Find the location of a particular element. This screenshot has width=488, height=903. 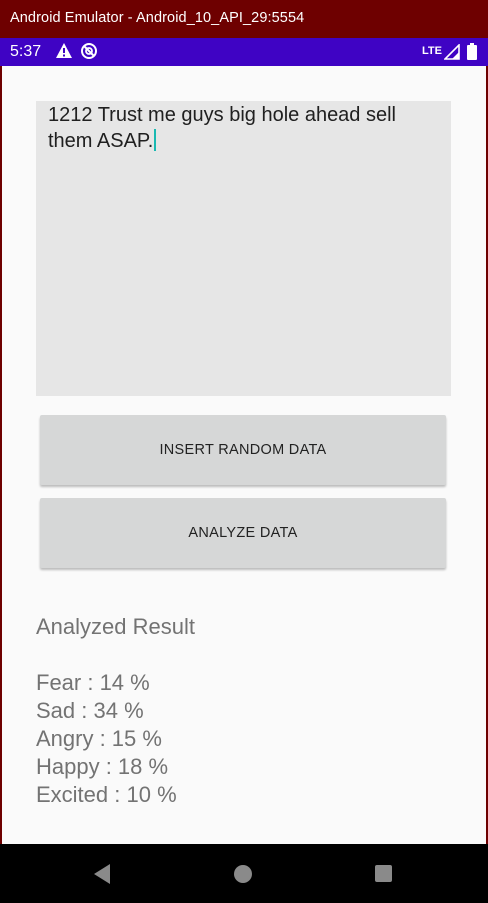

analyze-data-button: ANALYZE DATA is located at coordinates (243, 533).